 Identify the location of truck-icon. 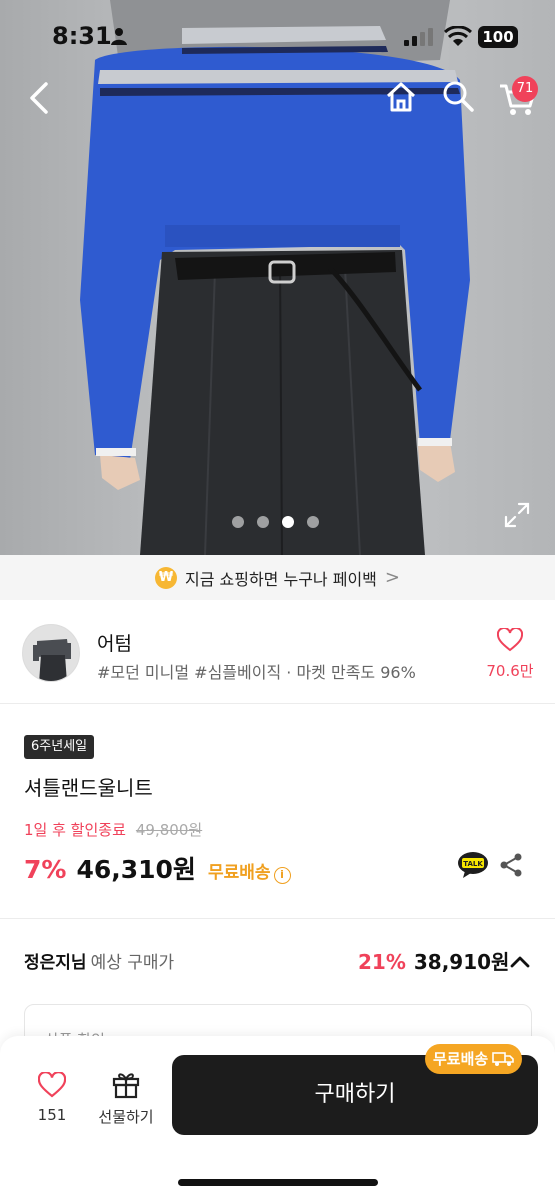
(503, 1059).